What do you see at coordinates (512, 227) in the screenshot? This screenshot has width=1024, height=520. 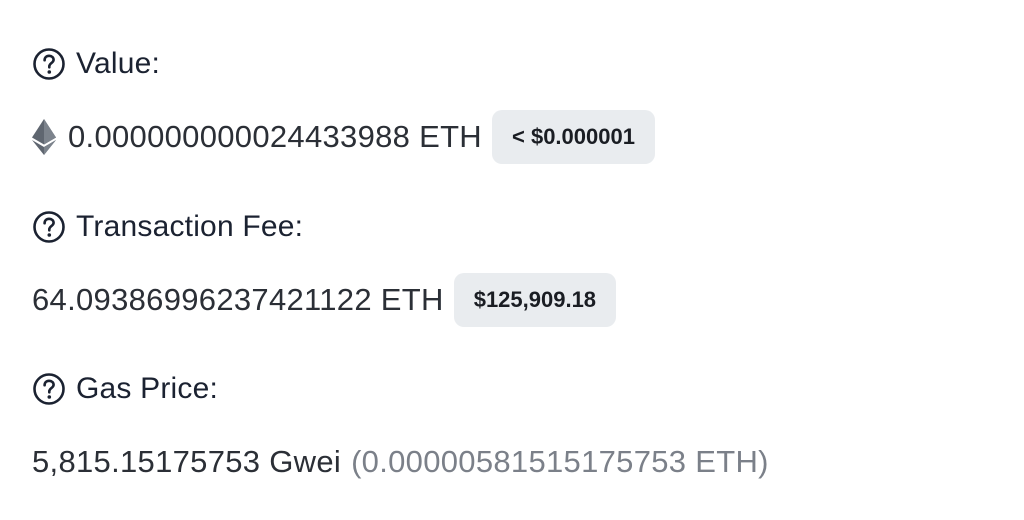 I see `fee-label-row: Transaction Fee:` at bounding box center [512, 227].